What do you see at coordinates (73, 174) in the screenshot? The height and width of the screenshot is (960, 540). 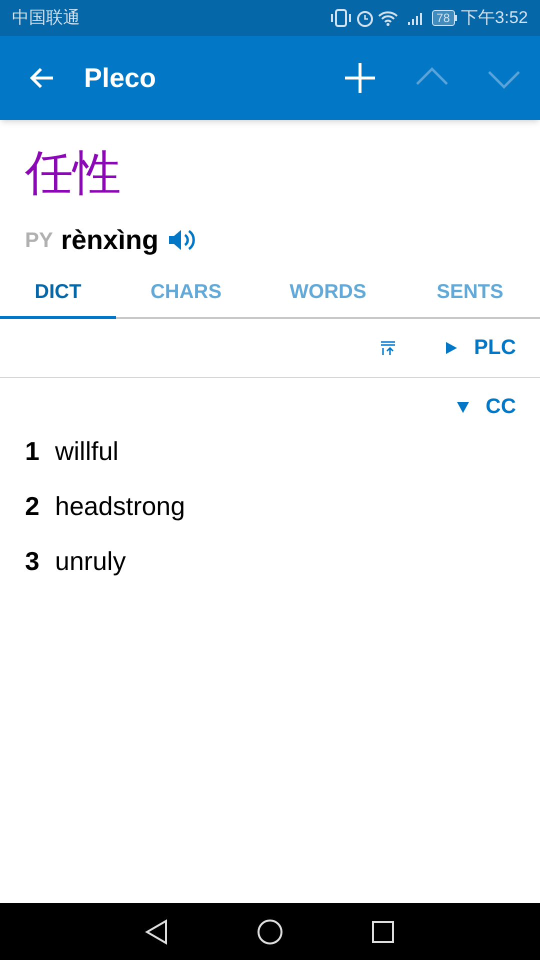 I see `headword: 任性` at bounding box center [73, 174].